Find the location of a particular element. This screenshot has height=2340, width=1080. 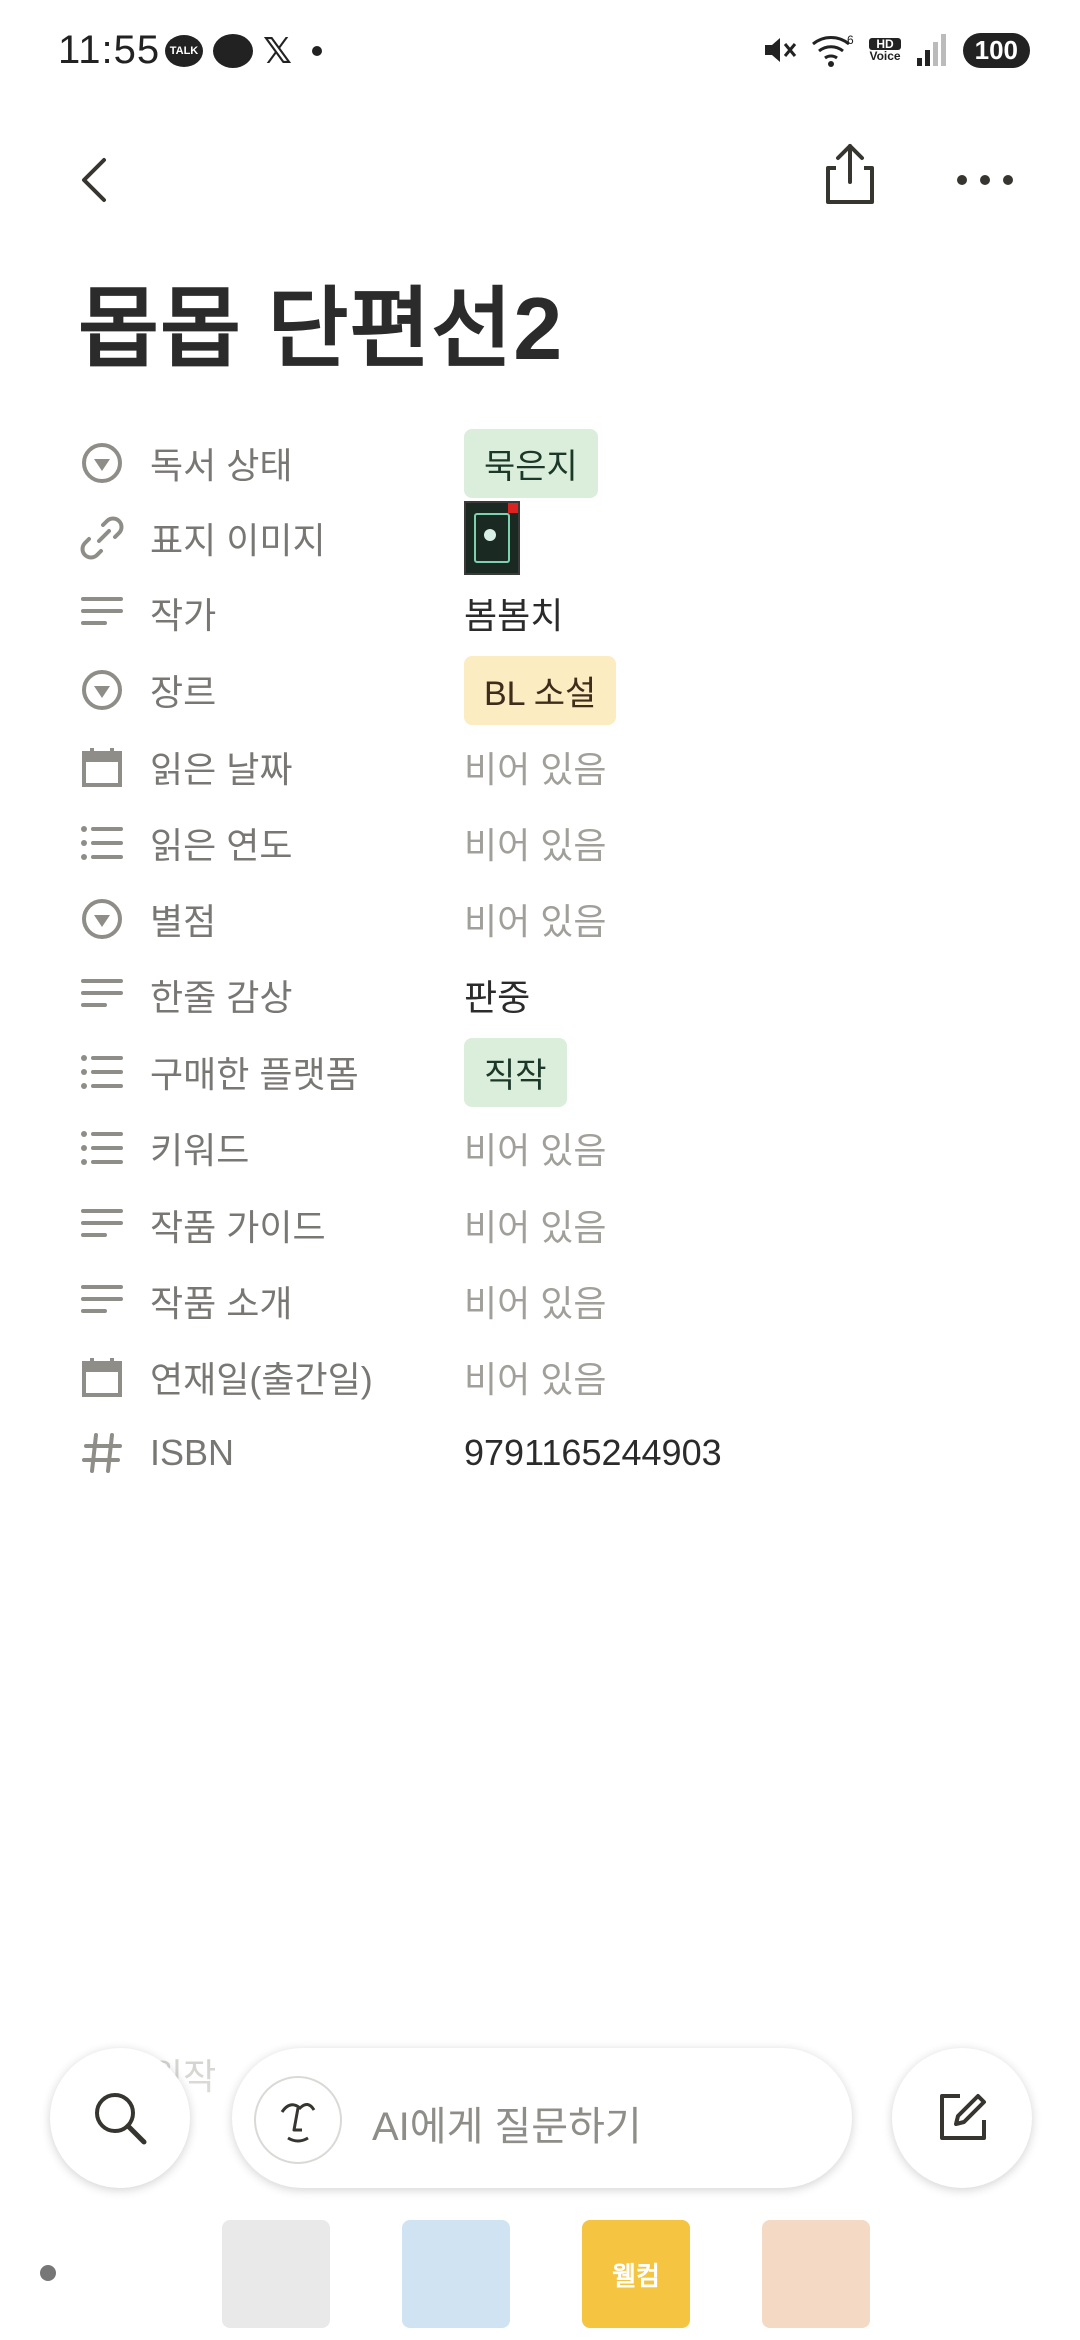

property-name: ISBN is located at coordinates (192, 1452).